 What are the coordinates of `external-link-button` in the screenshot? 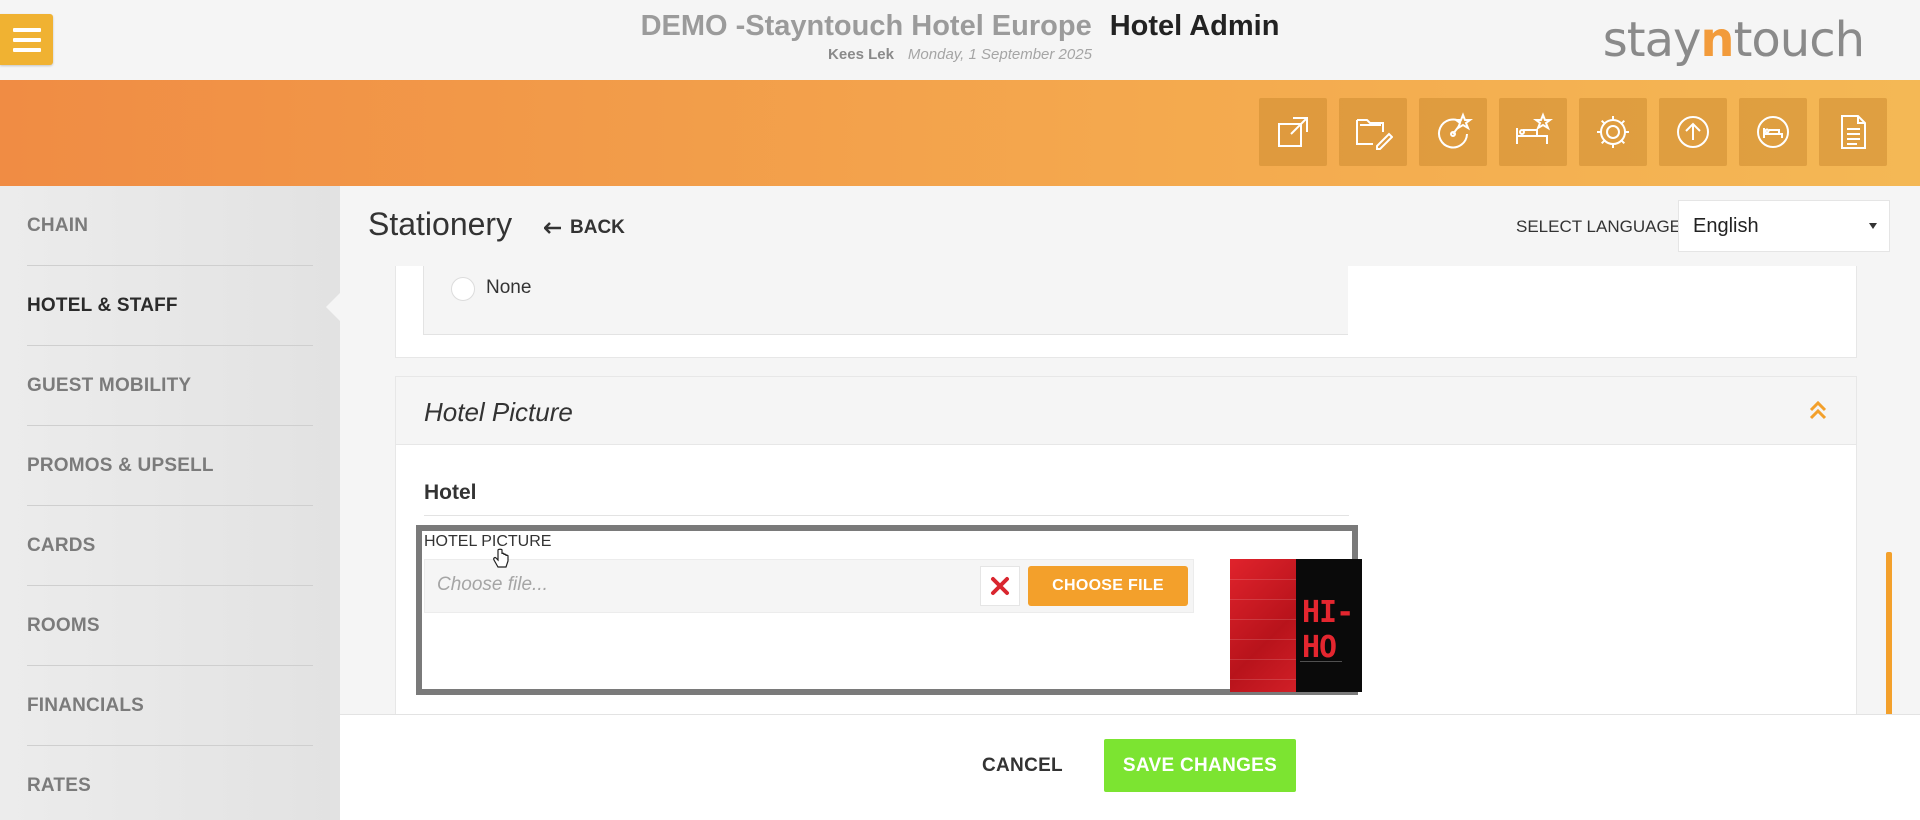 It's located at (1293, 132).